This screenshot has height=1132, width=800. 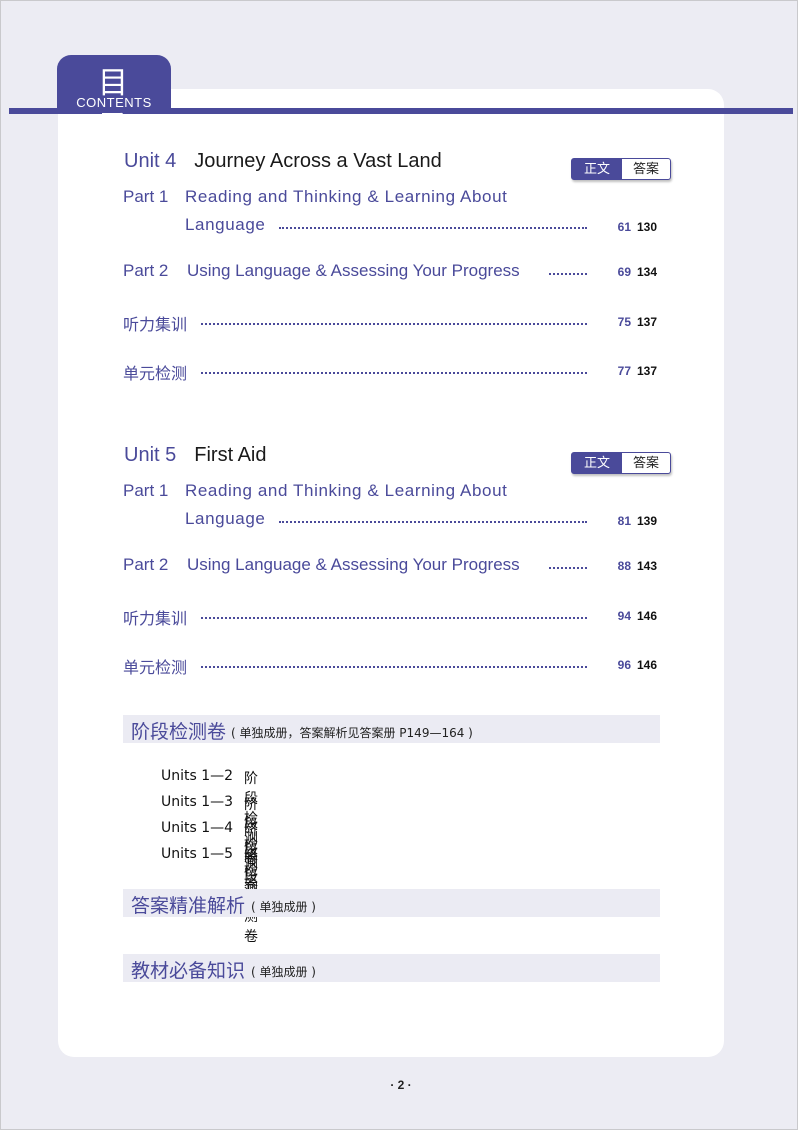 What do you see at coordinates (197, 802) in the screenshot?
I see `stage-units: Units 1—3` at bounding box center [197, 802].